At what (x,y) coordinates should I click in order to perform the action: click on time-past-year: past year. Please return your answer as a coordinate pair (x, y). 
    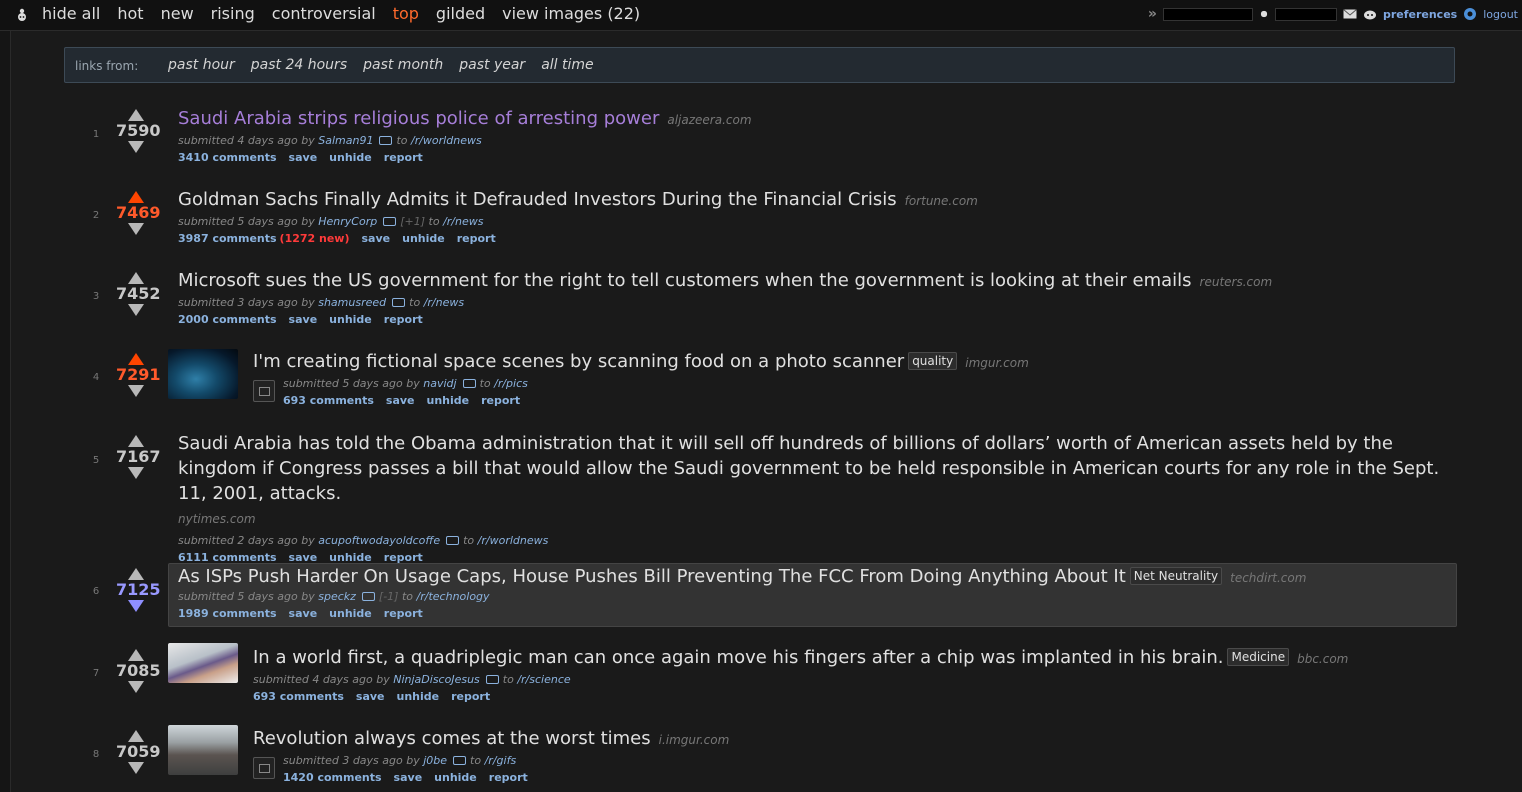
    Looking at the image, I should click on (492, 65).